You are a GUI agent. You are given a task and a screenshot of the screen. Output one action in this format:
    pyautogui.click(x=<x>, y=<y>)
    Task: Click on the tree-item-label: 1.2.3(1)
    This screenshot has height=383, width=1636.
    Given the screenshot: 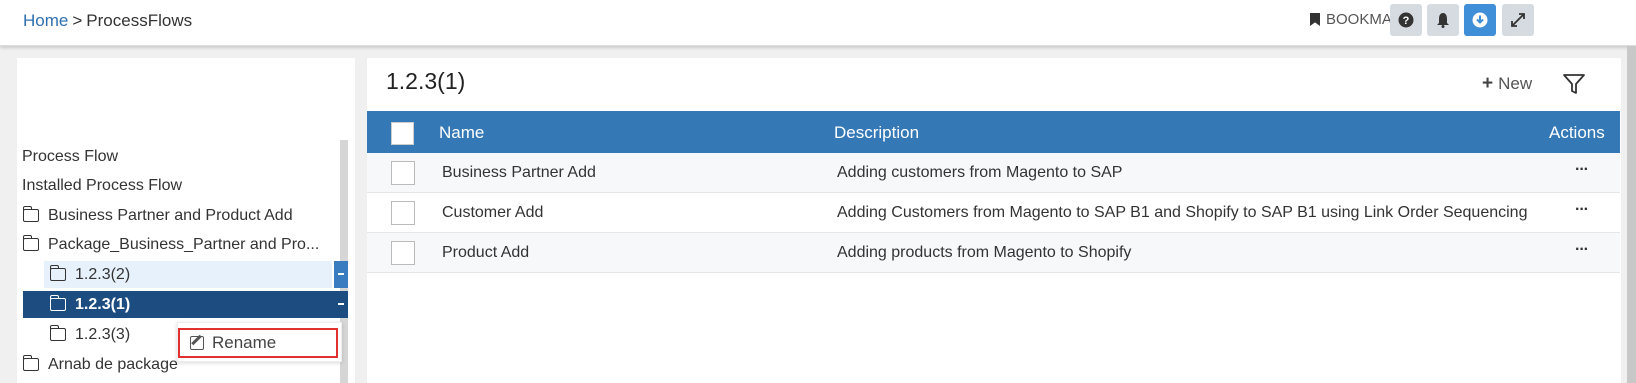 What is the action you would take?
    pyautogui.click(x=103, y=304)
    